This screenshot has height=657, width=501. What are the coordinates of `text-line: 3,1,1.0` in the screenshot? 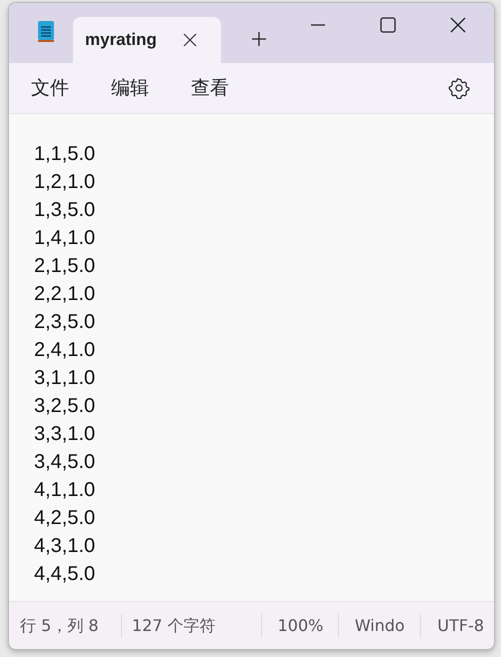 It's located at (65, 378).